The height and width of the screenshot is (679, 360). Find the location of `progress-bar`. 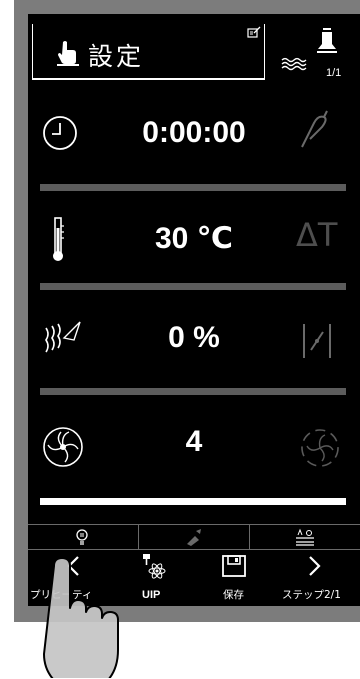

progress-bar is located at coordinates (193, 501).